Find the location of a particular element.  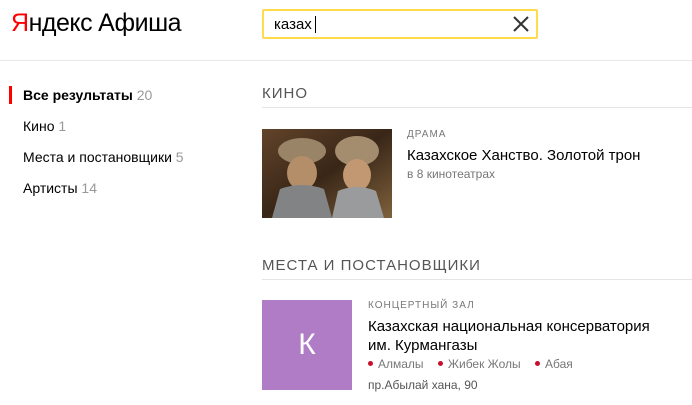

search-box is located at coordinates (400, 24).